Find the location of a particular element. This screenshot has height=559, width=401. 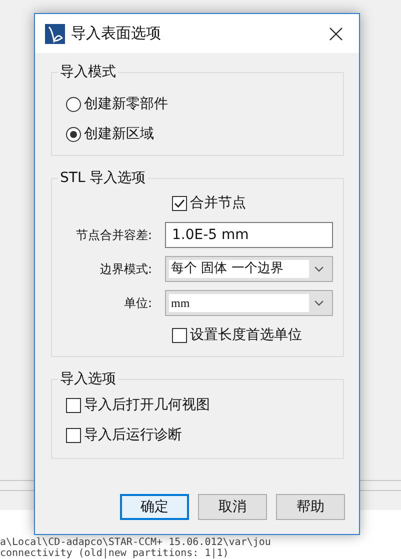

console-line: connectivity (old|new partitions: 1|1) is located at coordinates (114, 553).